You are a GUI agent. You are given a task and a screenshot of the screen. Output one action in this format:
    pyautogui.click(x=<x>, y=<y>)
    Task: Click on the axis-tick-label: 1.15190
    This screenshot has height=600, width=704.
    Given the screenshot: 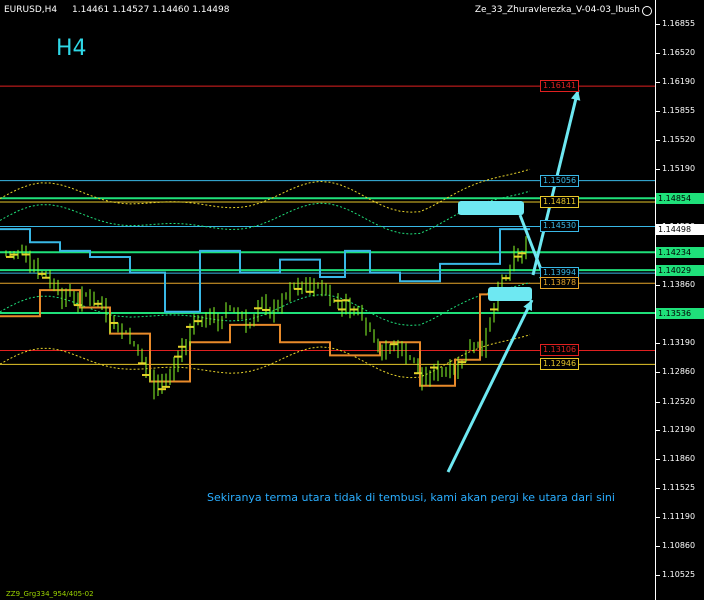 What is the action you would take?
    pyautogui.click(x=679, y=168)
    